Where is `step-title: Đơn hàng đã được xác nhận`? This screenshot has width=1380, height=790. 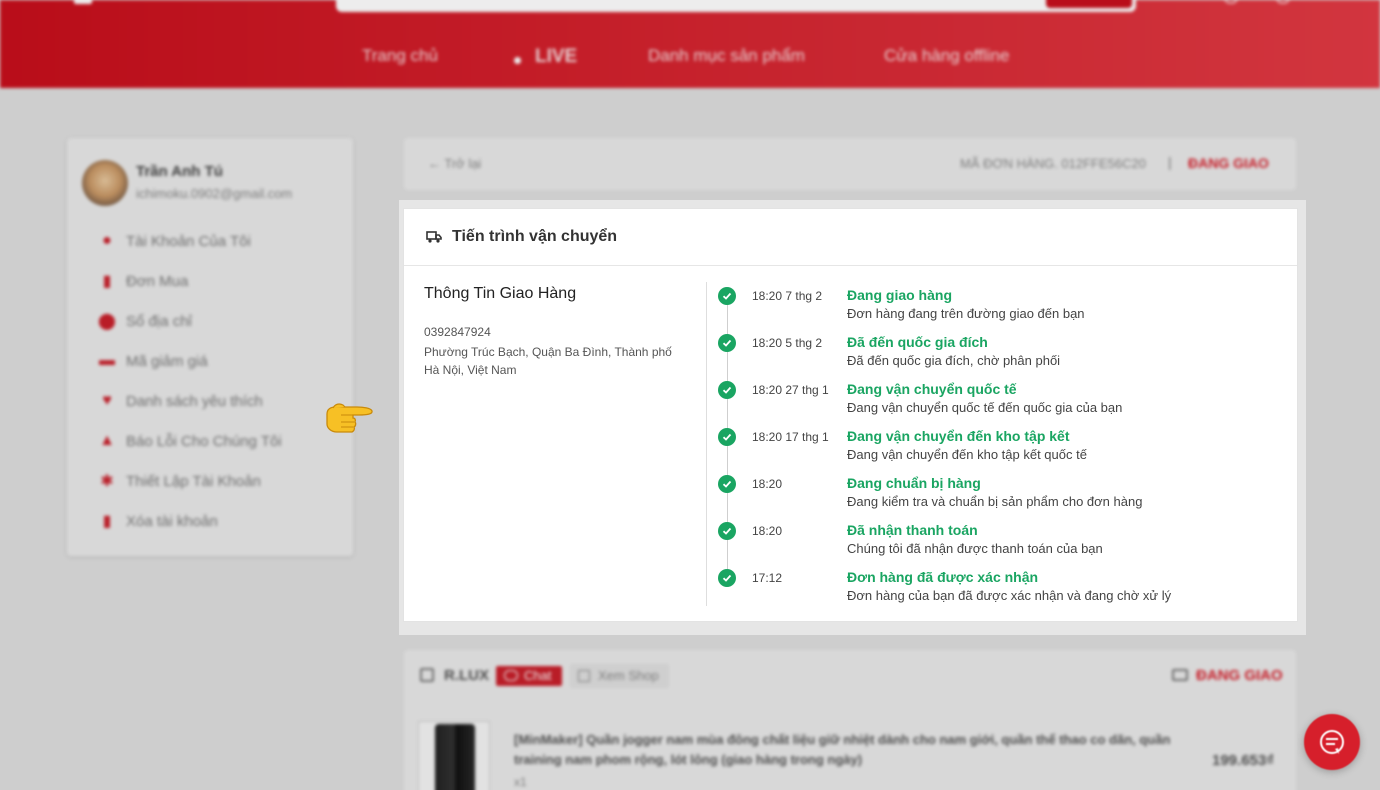
step-title: Đơn hàng đã được xác nhận is located at coordinates (943, 577).